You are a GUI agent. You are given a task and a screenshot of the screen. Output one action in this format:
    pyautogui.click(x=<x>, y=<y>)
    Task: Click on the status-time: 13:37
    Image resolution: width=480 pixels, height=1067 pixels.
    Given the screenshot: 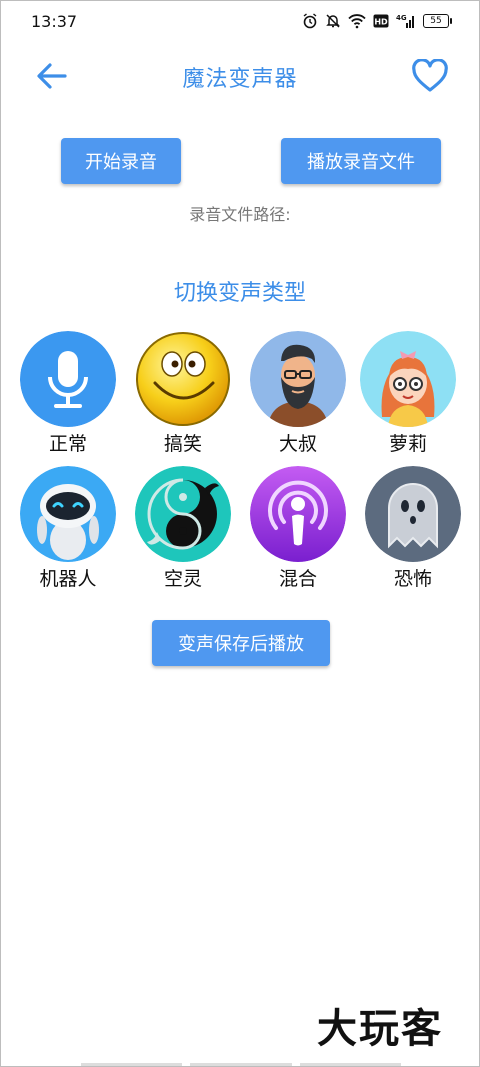 What is the action you would take?
    pyautogui.click(x=54, y=21)
    